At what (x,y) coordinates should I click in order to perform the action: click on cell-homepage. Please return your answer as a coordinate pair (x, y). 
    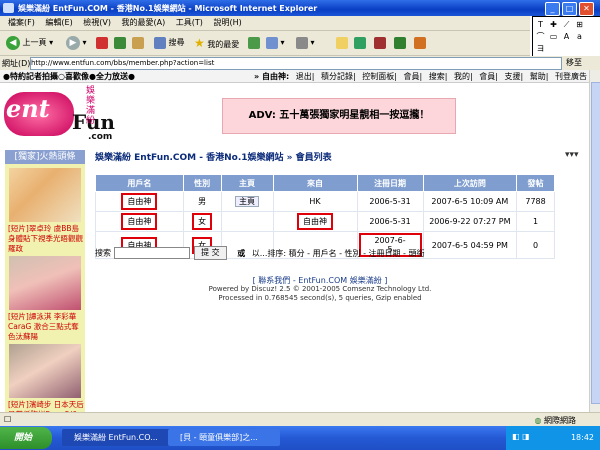
    Looking at the image, I should click on (247, 221).